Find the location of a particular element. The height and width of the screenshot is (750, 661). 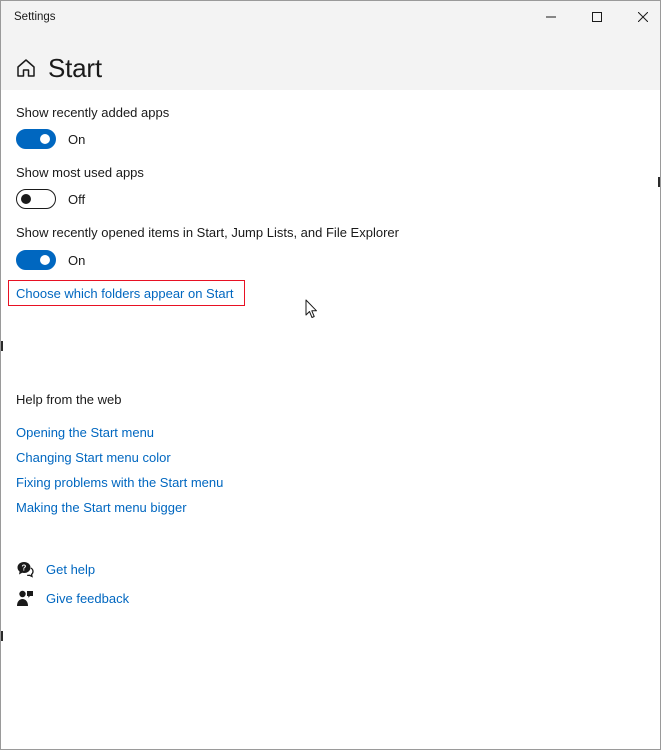

get-help-icon: ? is located at coordinates (25, 570).